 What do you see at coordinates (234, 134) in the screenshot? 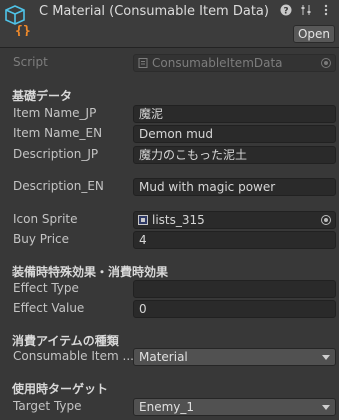
I see `item-name-en-input: Demon mud` at bounding box center [234, 134].